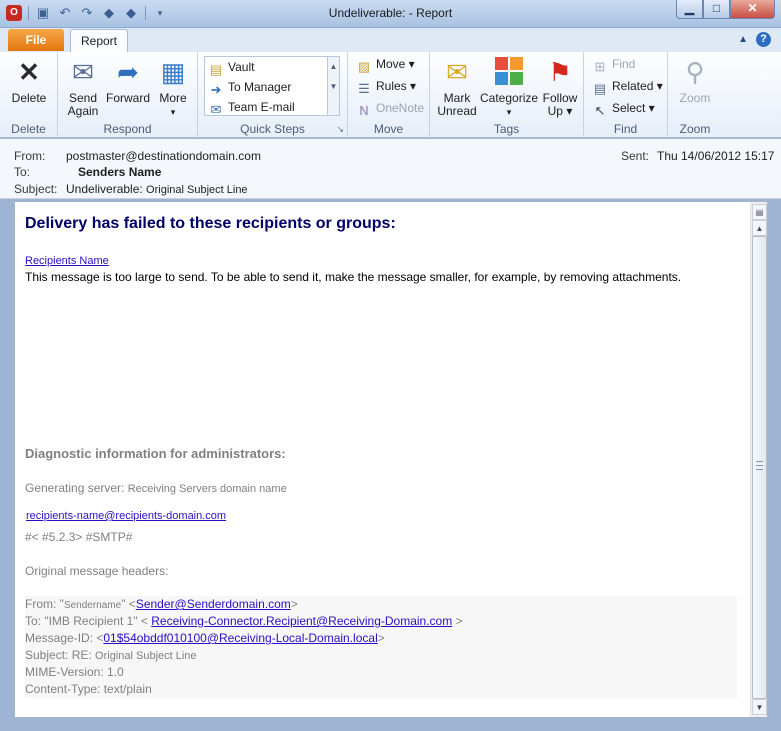 This screenshot has height=731, width=781. I want to click on group-delete: ✕ Delete Delete, so click(29, 95).